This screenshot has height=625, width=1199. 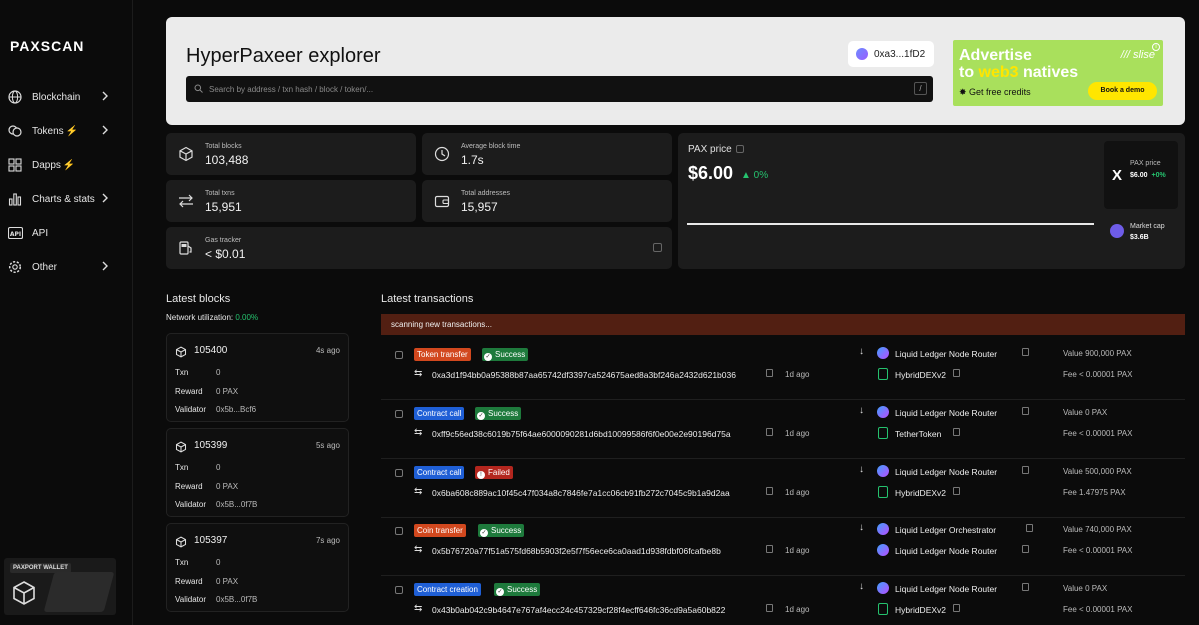 I want to click on latest-blocks-title: Latest blocks, so click(x=198, y=299).